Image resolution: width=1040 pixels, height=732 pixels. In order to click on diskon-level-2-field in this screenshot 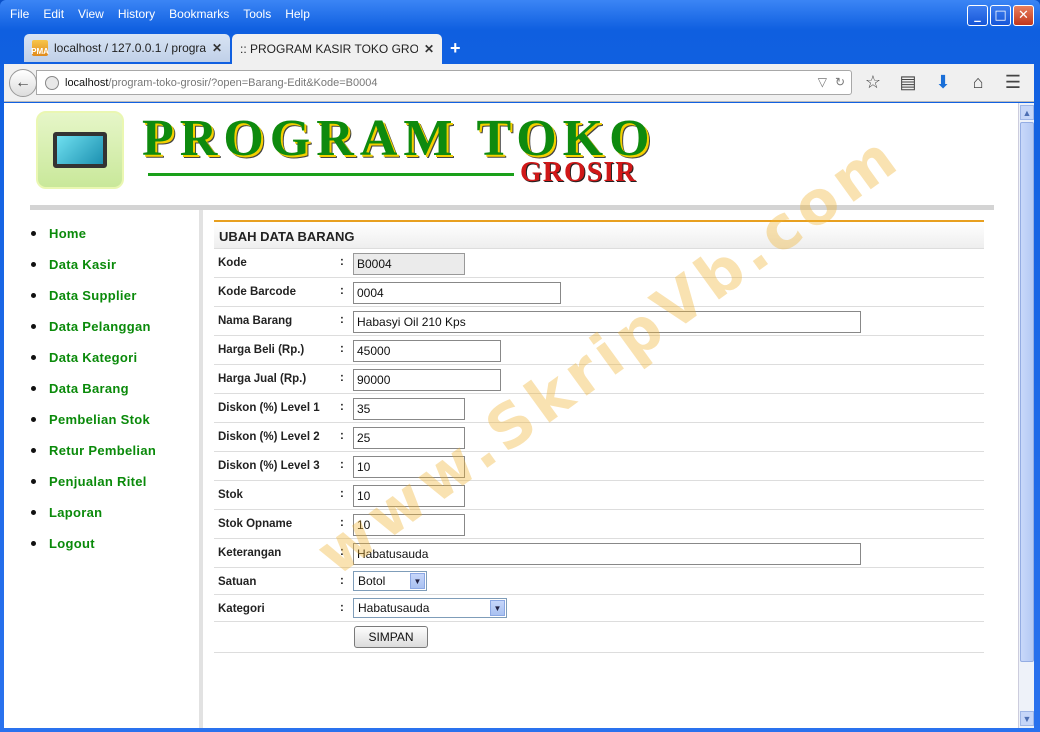, I will do `click(409, 438)`.